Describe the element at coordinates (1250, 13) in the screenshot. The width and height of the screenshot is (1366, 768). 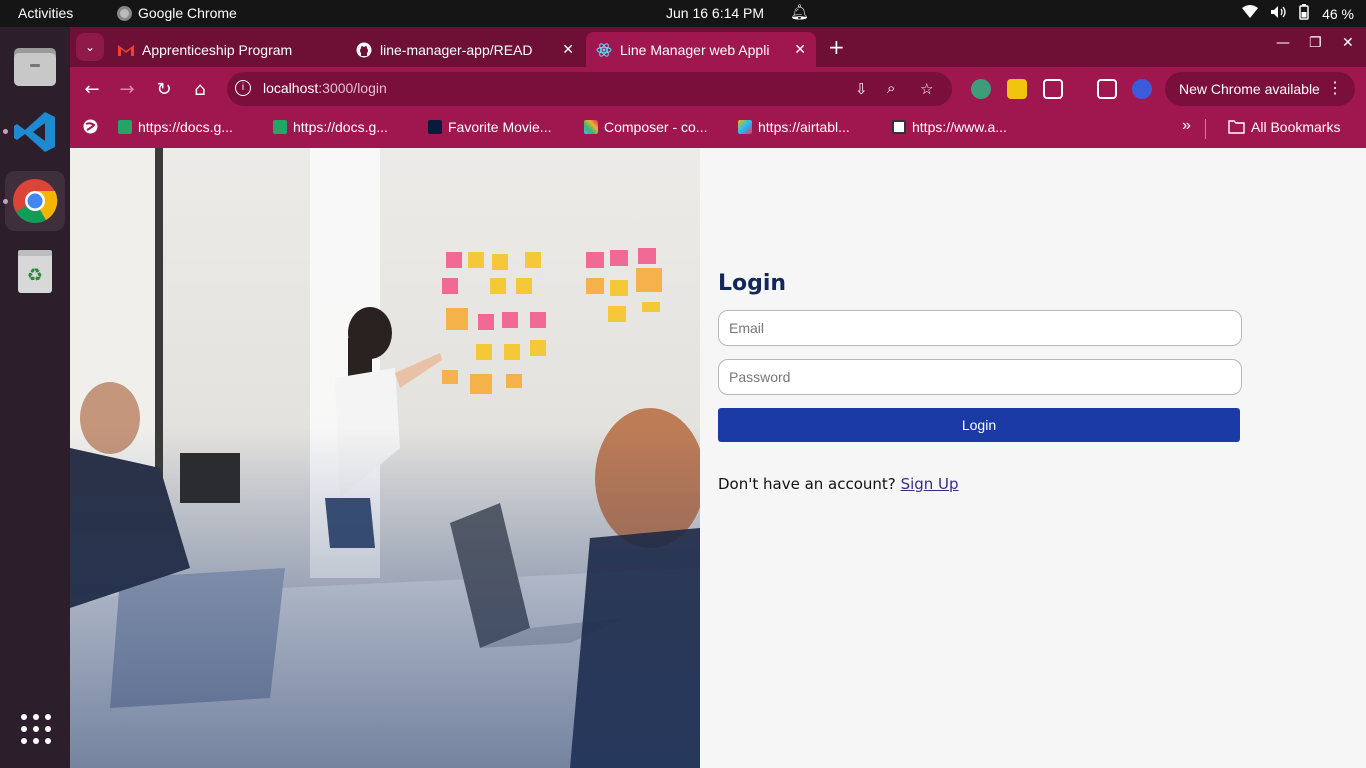
I see `wifi-icon` at that location.